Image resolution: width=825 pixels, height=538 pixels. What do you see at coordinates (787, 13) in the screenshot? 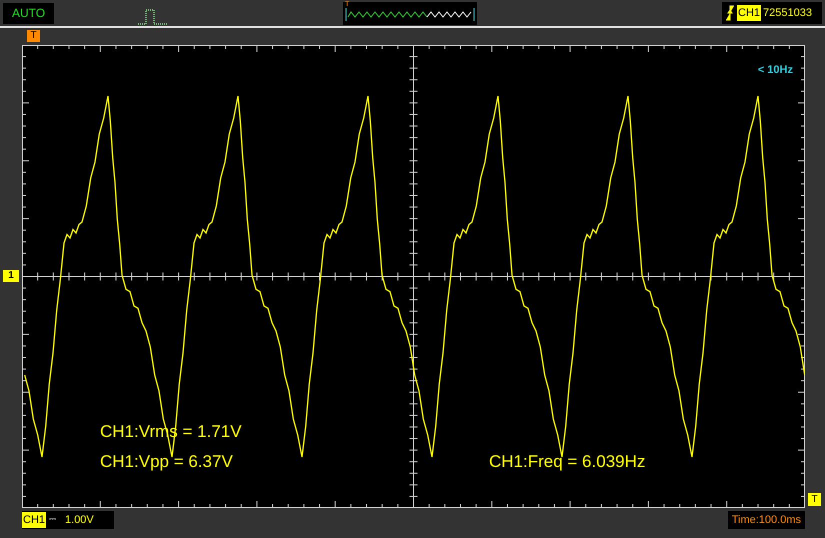
I see `trigger-level-value: 72551033` at bounding box center [787, 13].